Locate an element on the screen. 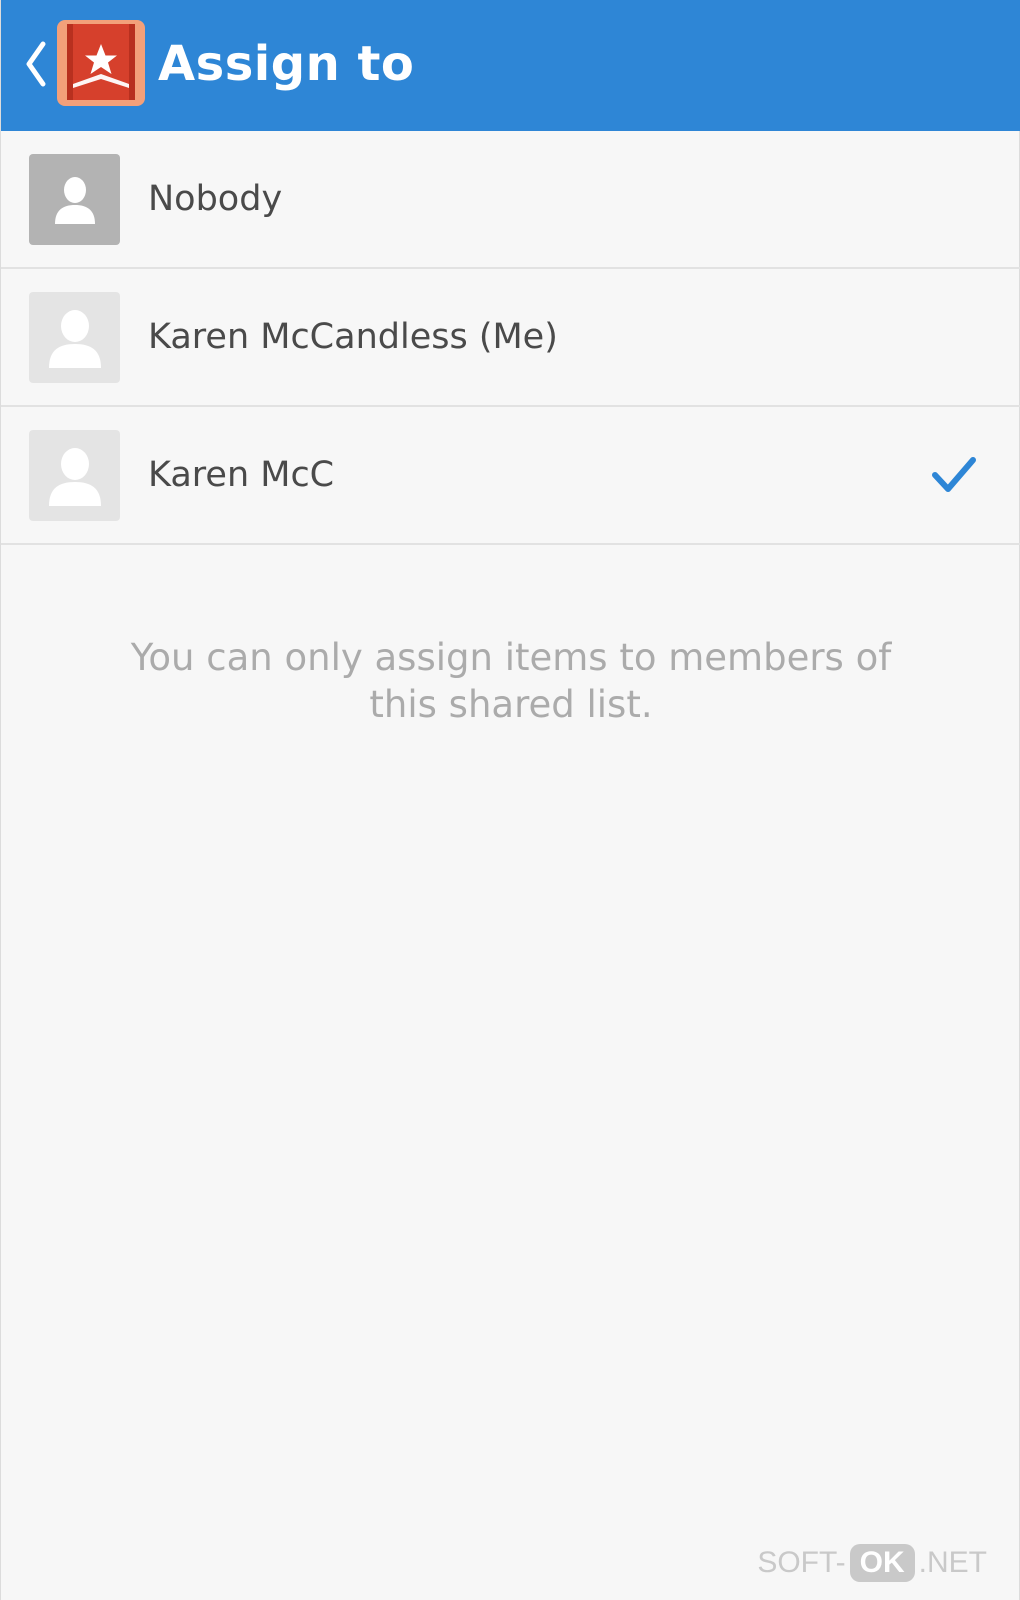  assignee-name: Karen McC is located at coordinates (241, 475).